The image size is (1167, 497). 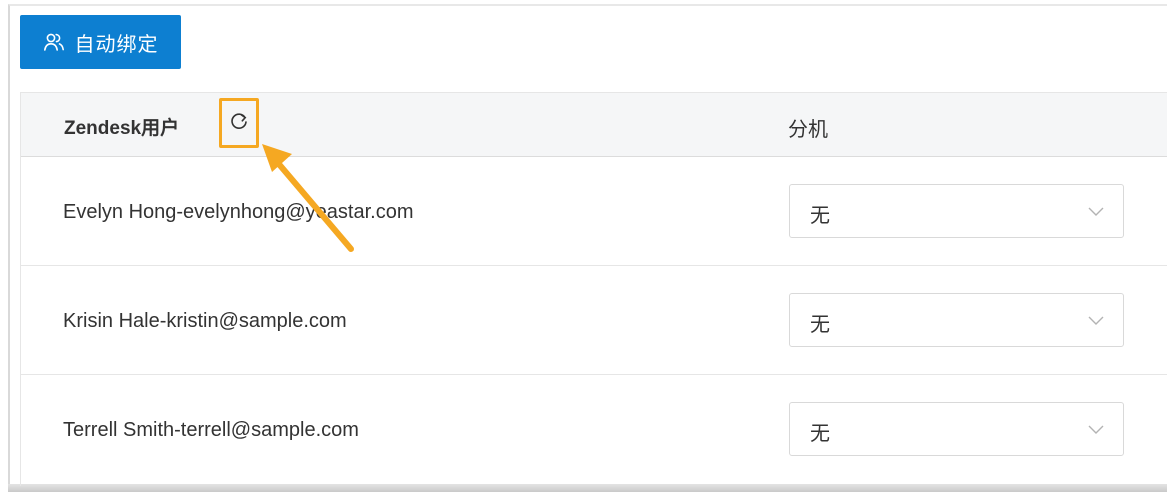 I want to click on zendesk-user-cell: Terrell Smith-terrell@sample.com, so click(x=211, y=430).